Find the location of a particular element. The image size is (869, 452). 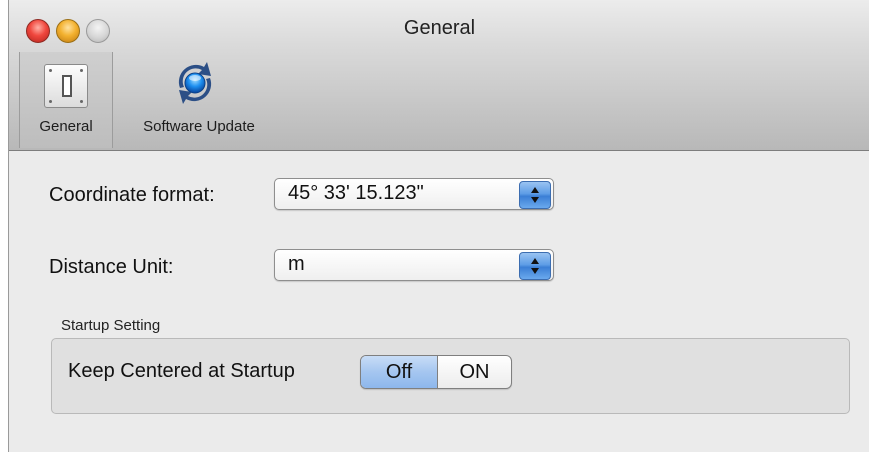

coordinate-format-label: Coordinate format: is located at coordinates (132, 195).